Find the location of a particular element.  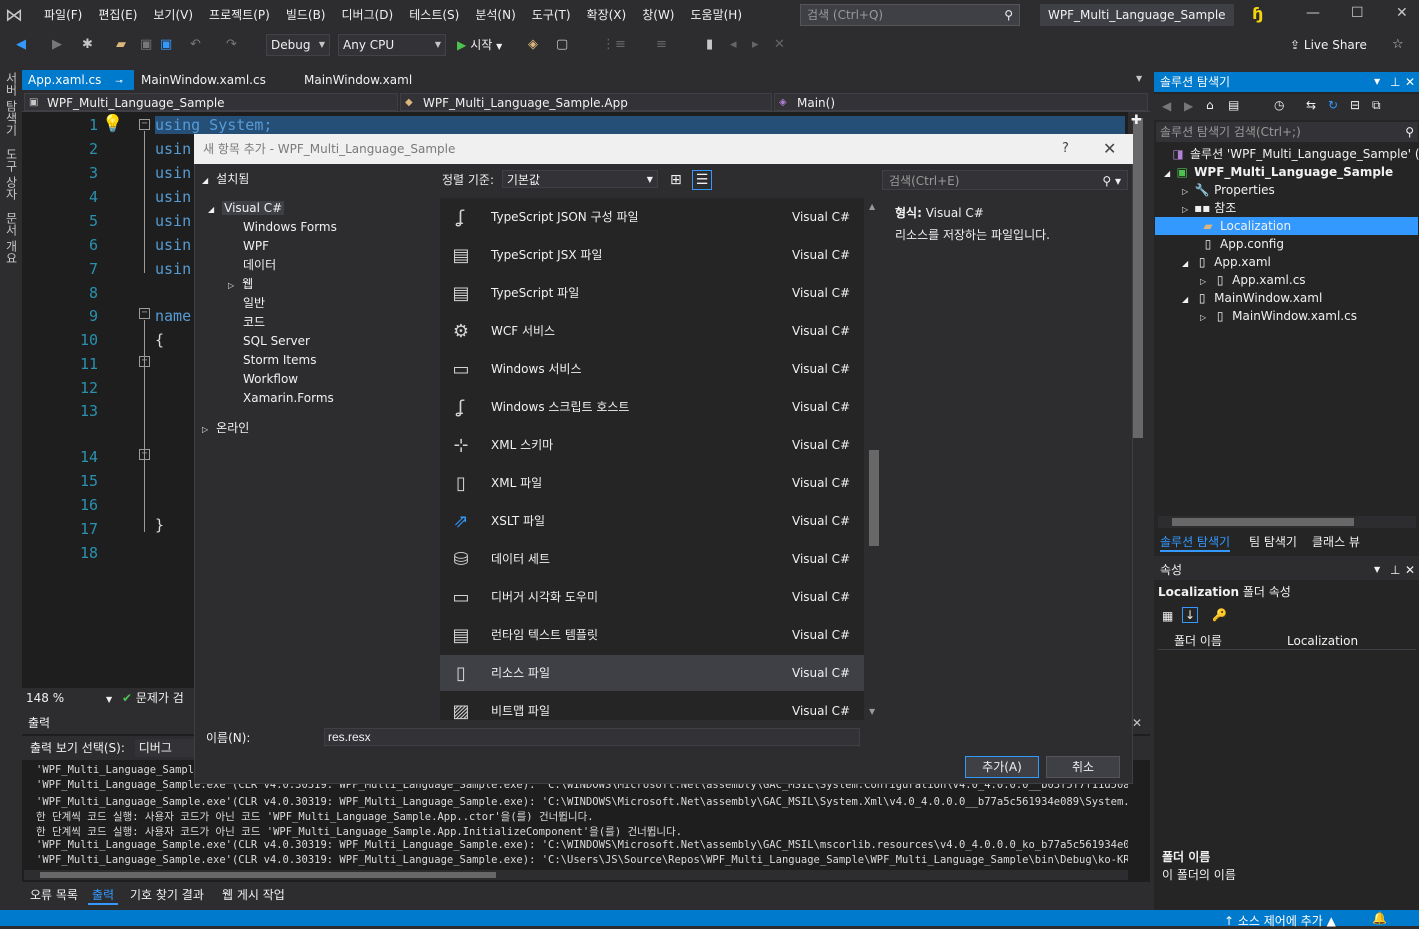

template-item-selected: ▯ 리소스 파일 Visual C# is located at coordinates (652, 673).